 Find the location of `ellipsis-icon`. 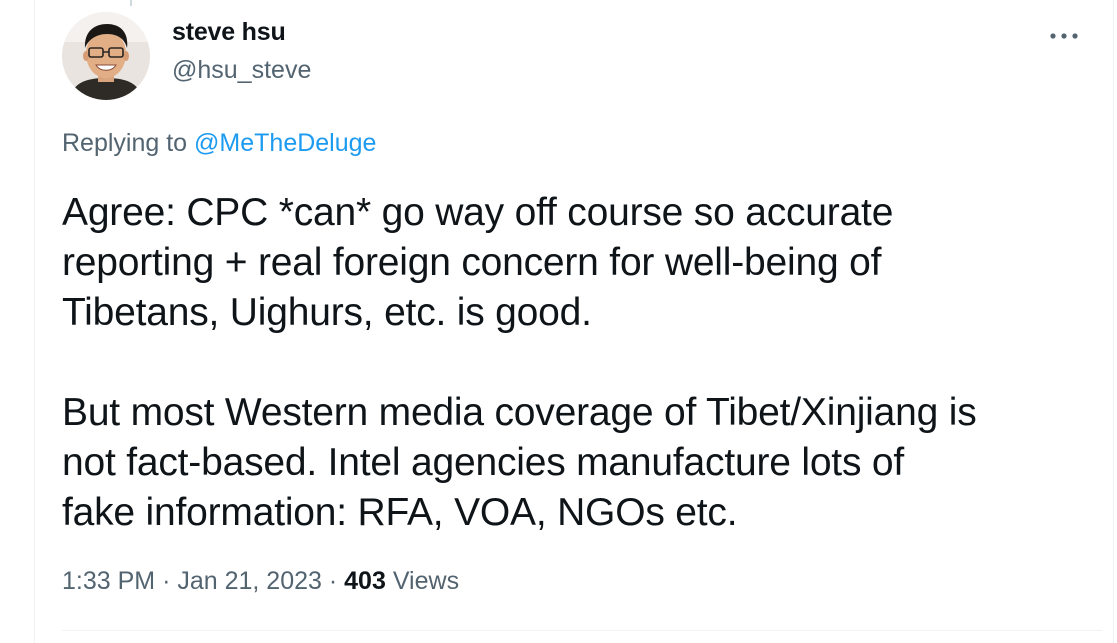

ellipsis-icon is located at coordinates (1064, 36).